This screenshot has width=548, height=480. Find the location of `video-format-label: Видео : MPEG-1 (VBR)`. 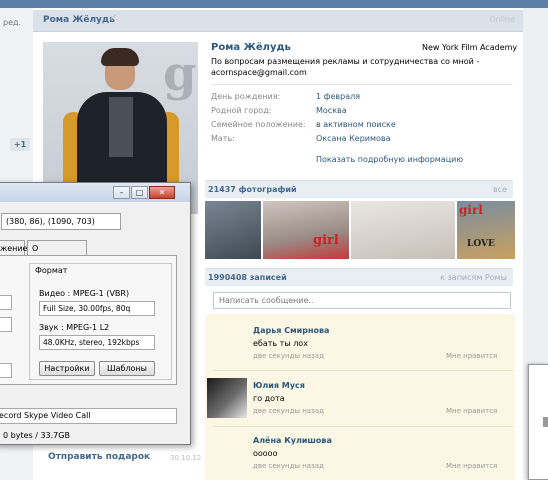

video-format-label: Видео : MPEG-1 (VBR) is located at coordinates (84, 293).